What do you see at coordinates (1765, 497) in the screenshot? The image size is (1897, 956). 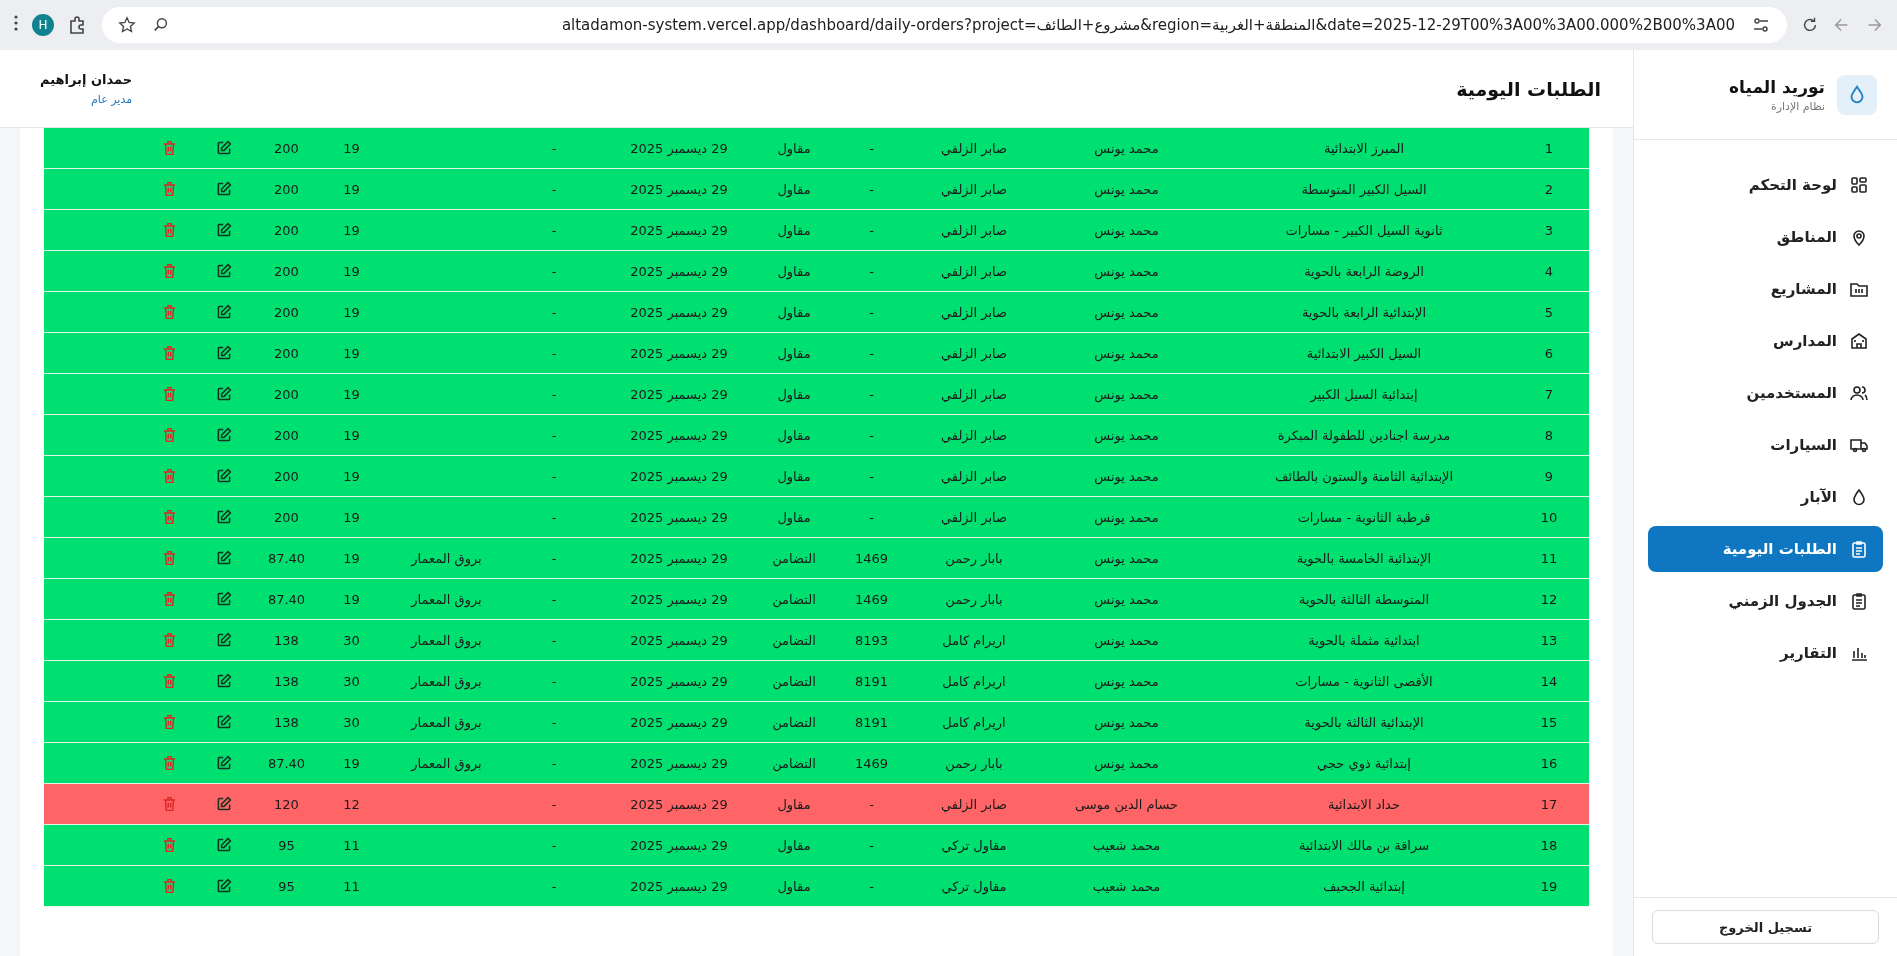 I see `sidebar-item: الآبار` at bounding box center [1765, 497].